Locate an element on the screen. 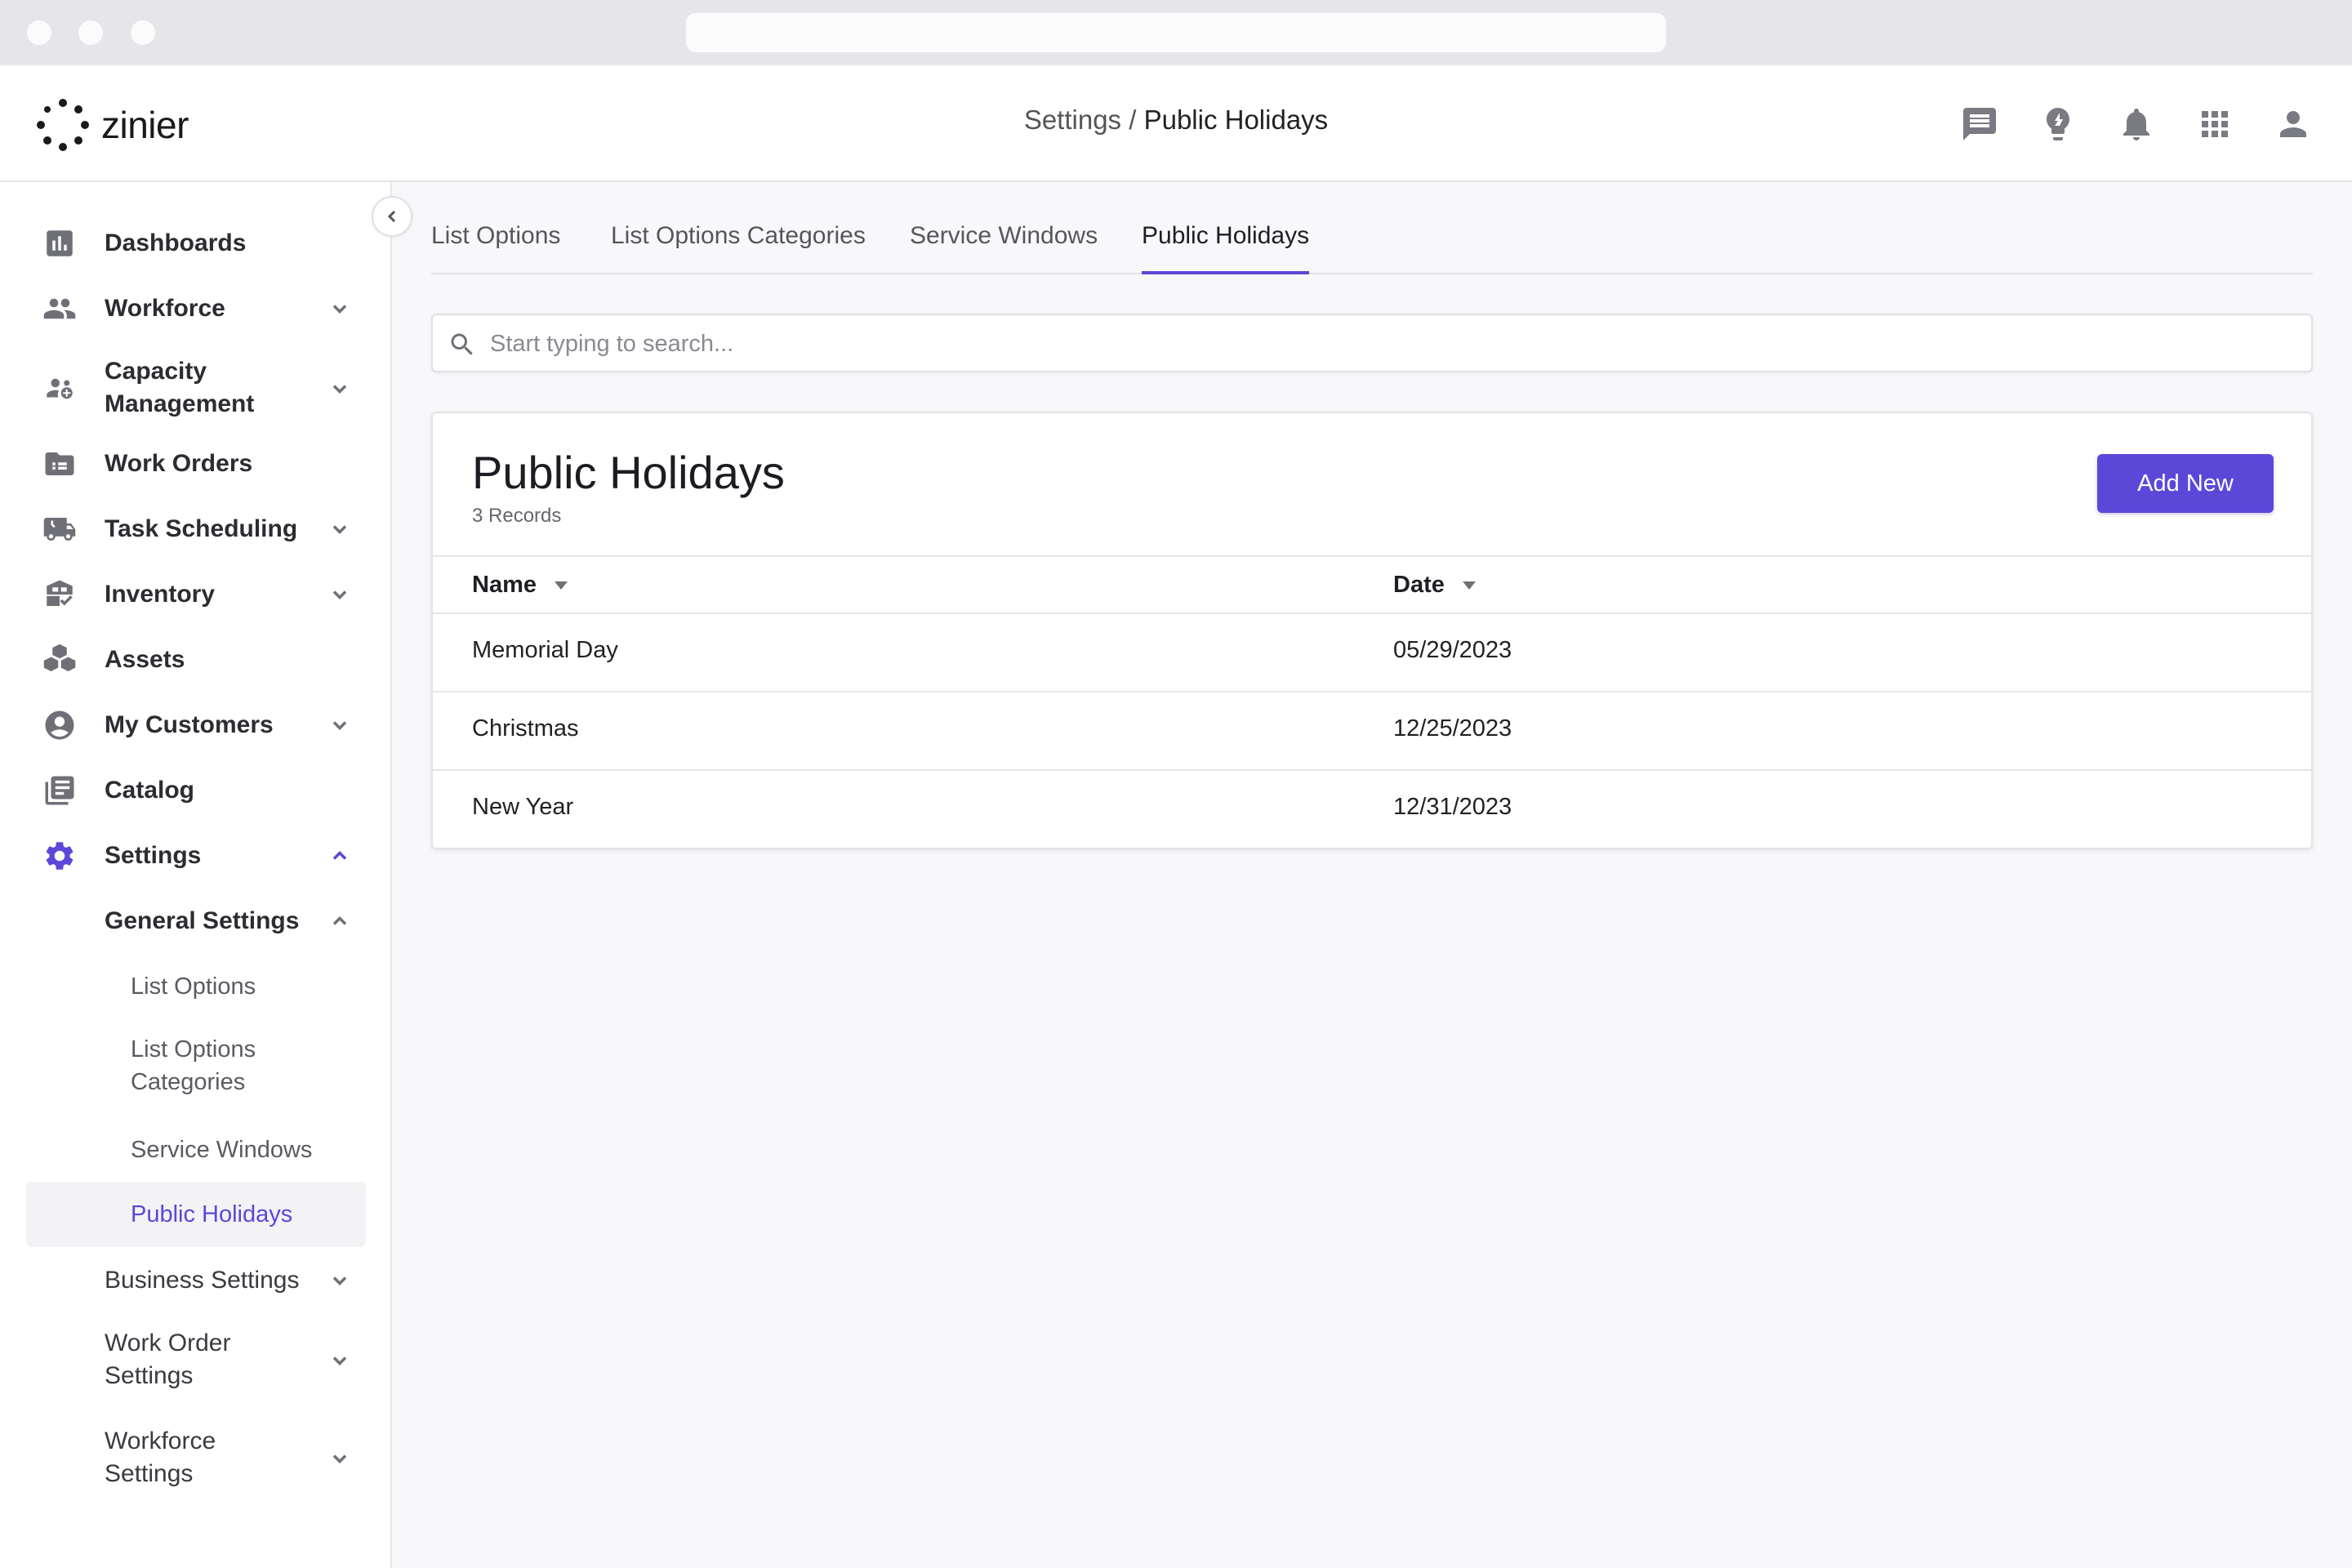 Image resolution: width=2352 pixels, height=1568 pixels. bell-icon is located at coordinates (2136, 124).